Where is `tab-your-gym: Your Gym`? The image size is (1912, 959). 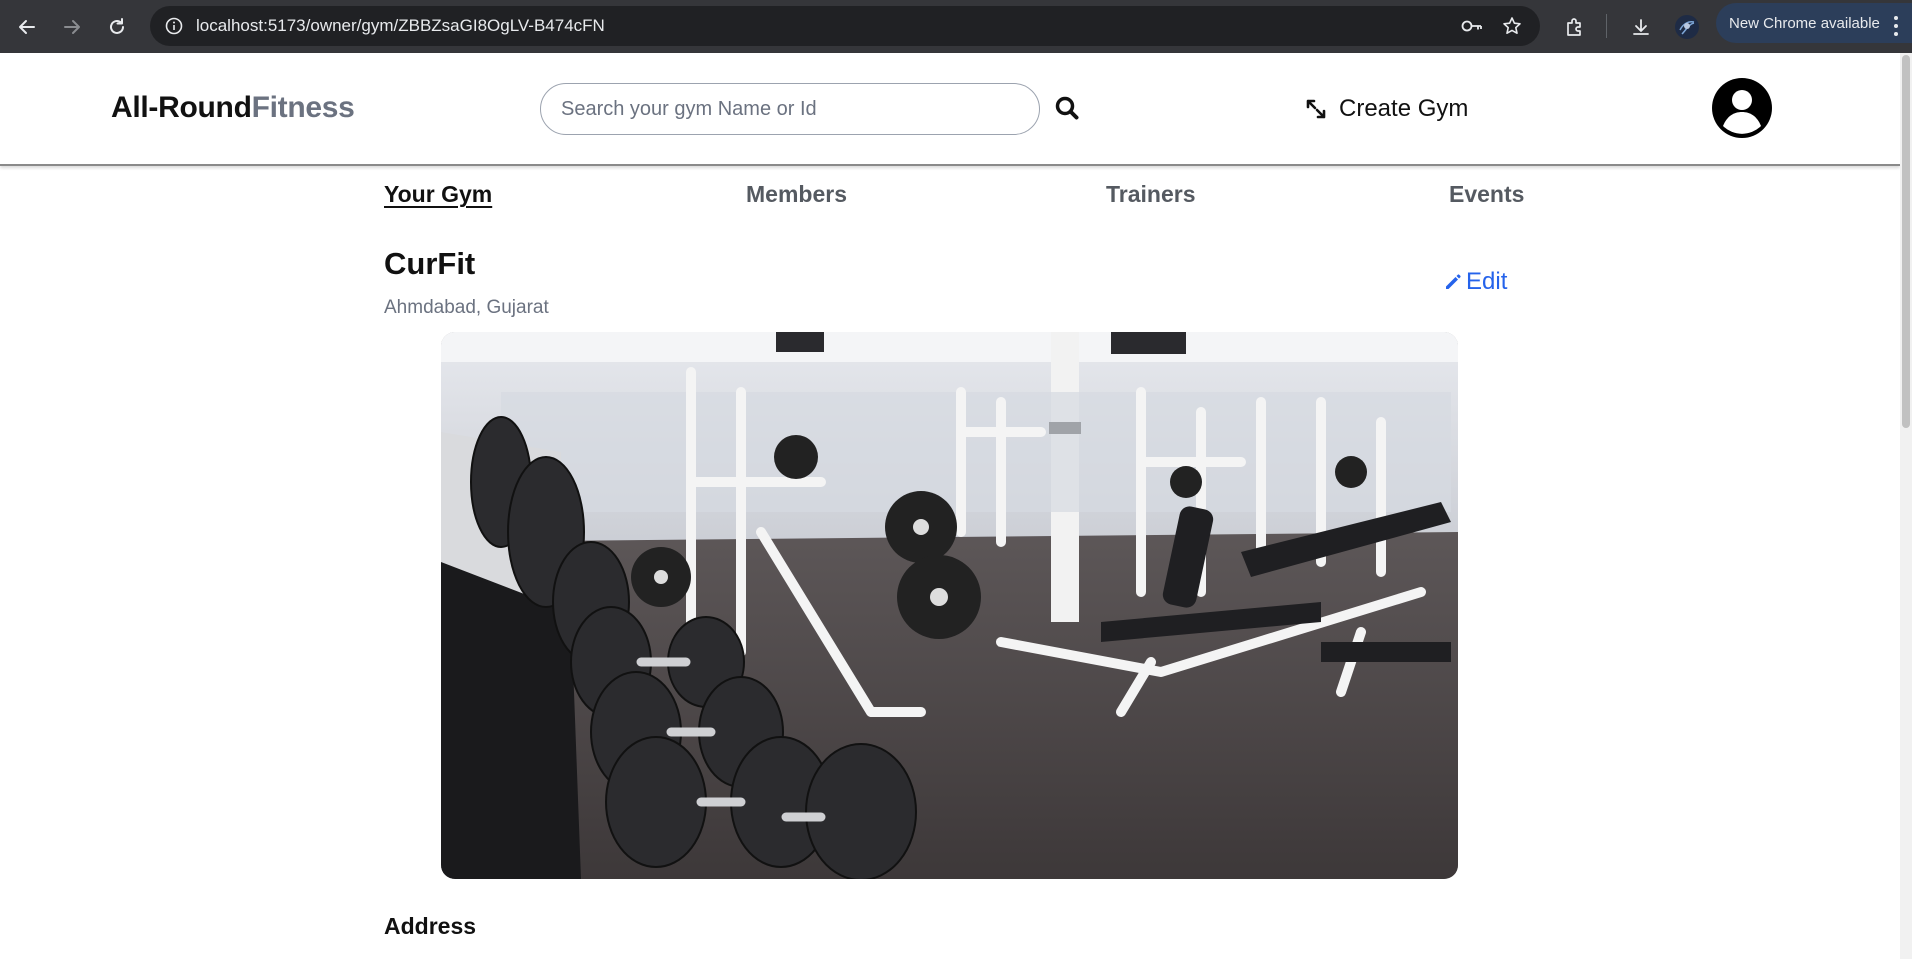
tab-your-gym: Your Gym is located at coordinates (438, 194).